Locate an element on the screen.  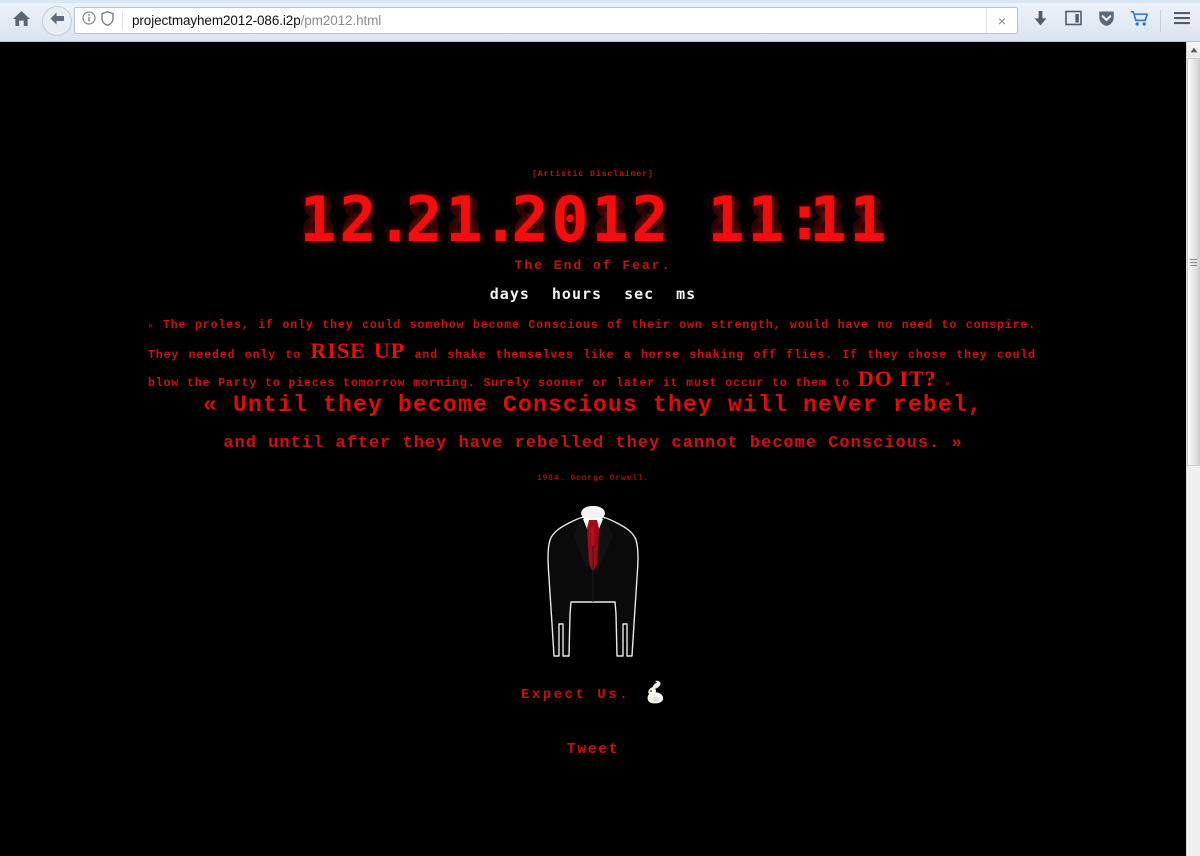
home-icon is located at coordinates (21, 21).